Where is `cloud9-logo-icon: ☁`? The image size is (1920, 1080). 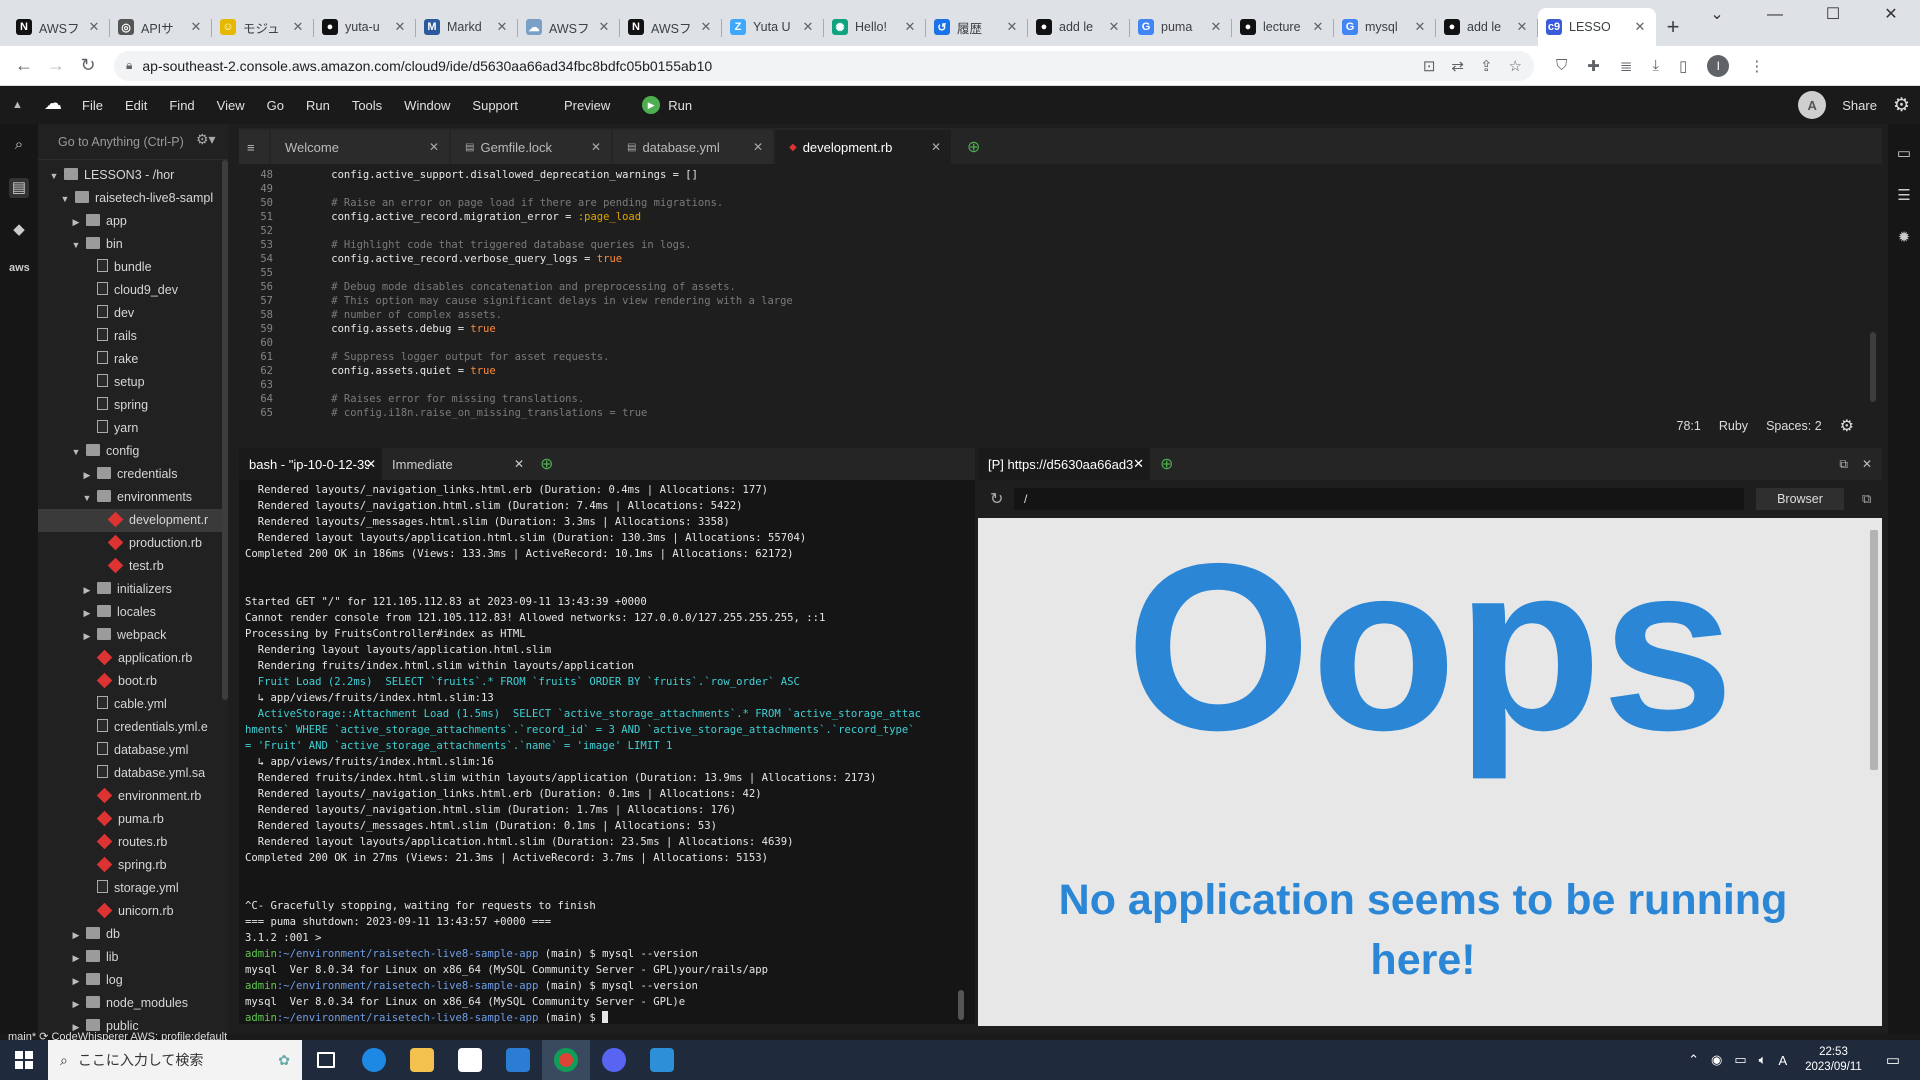 cloud9-logo-icon: ☁ is located at coordinates (56, 105).